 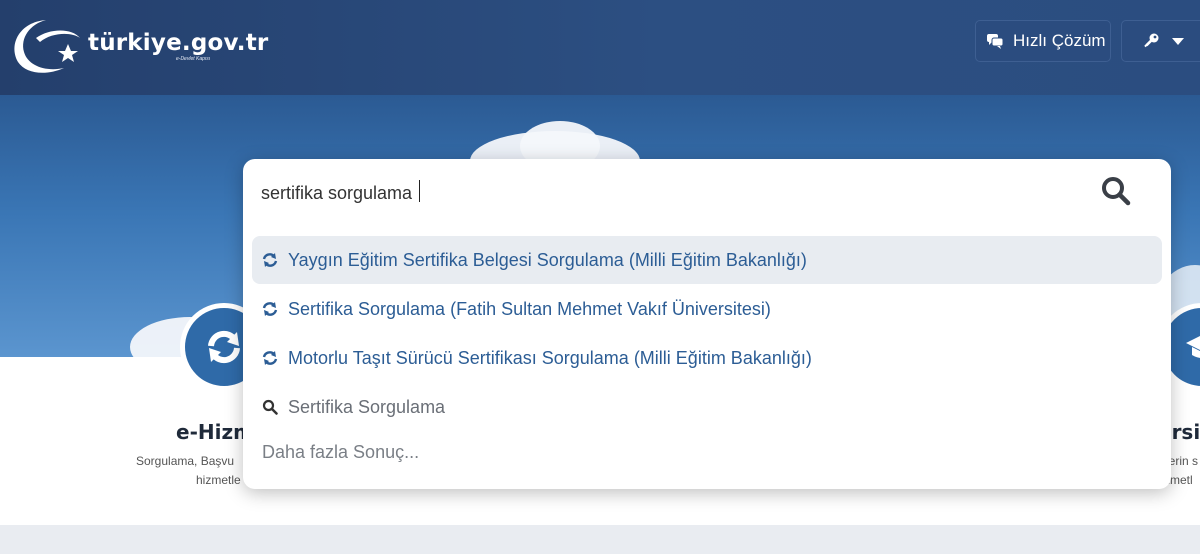 I want to click on card-desc-line: Sorgulama, Başvu, so click(x=185, y=461).